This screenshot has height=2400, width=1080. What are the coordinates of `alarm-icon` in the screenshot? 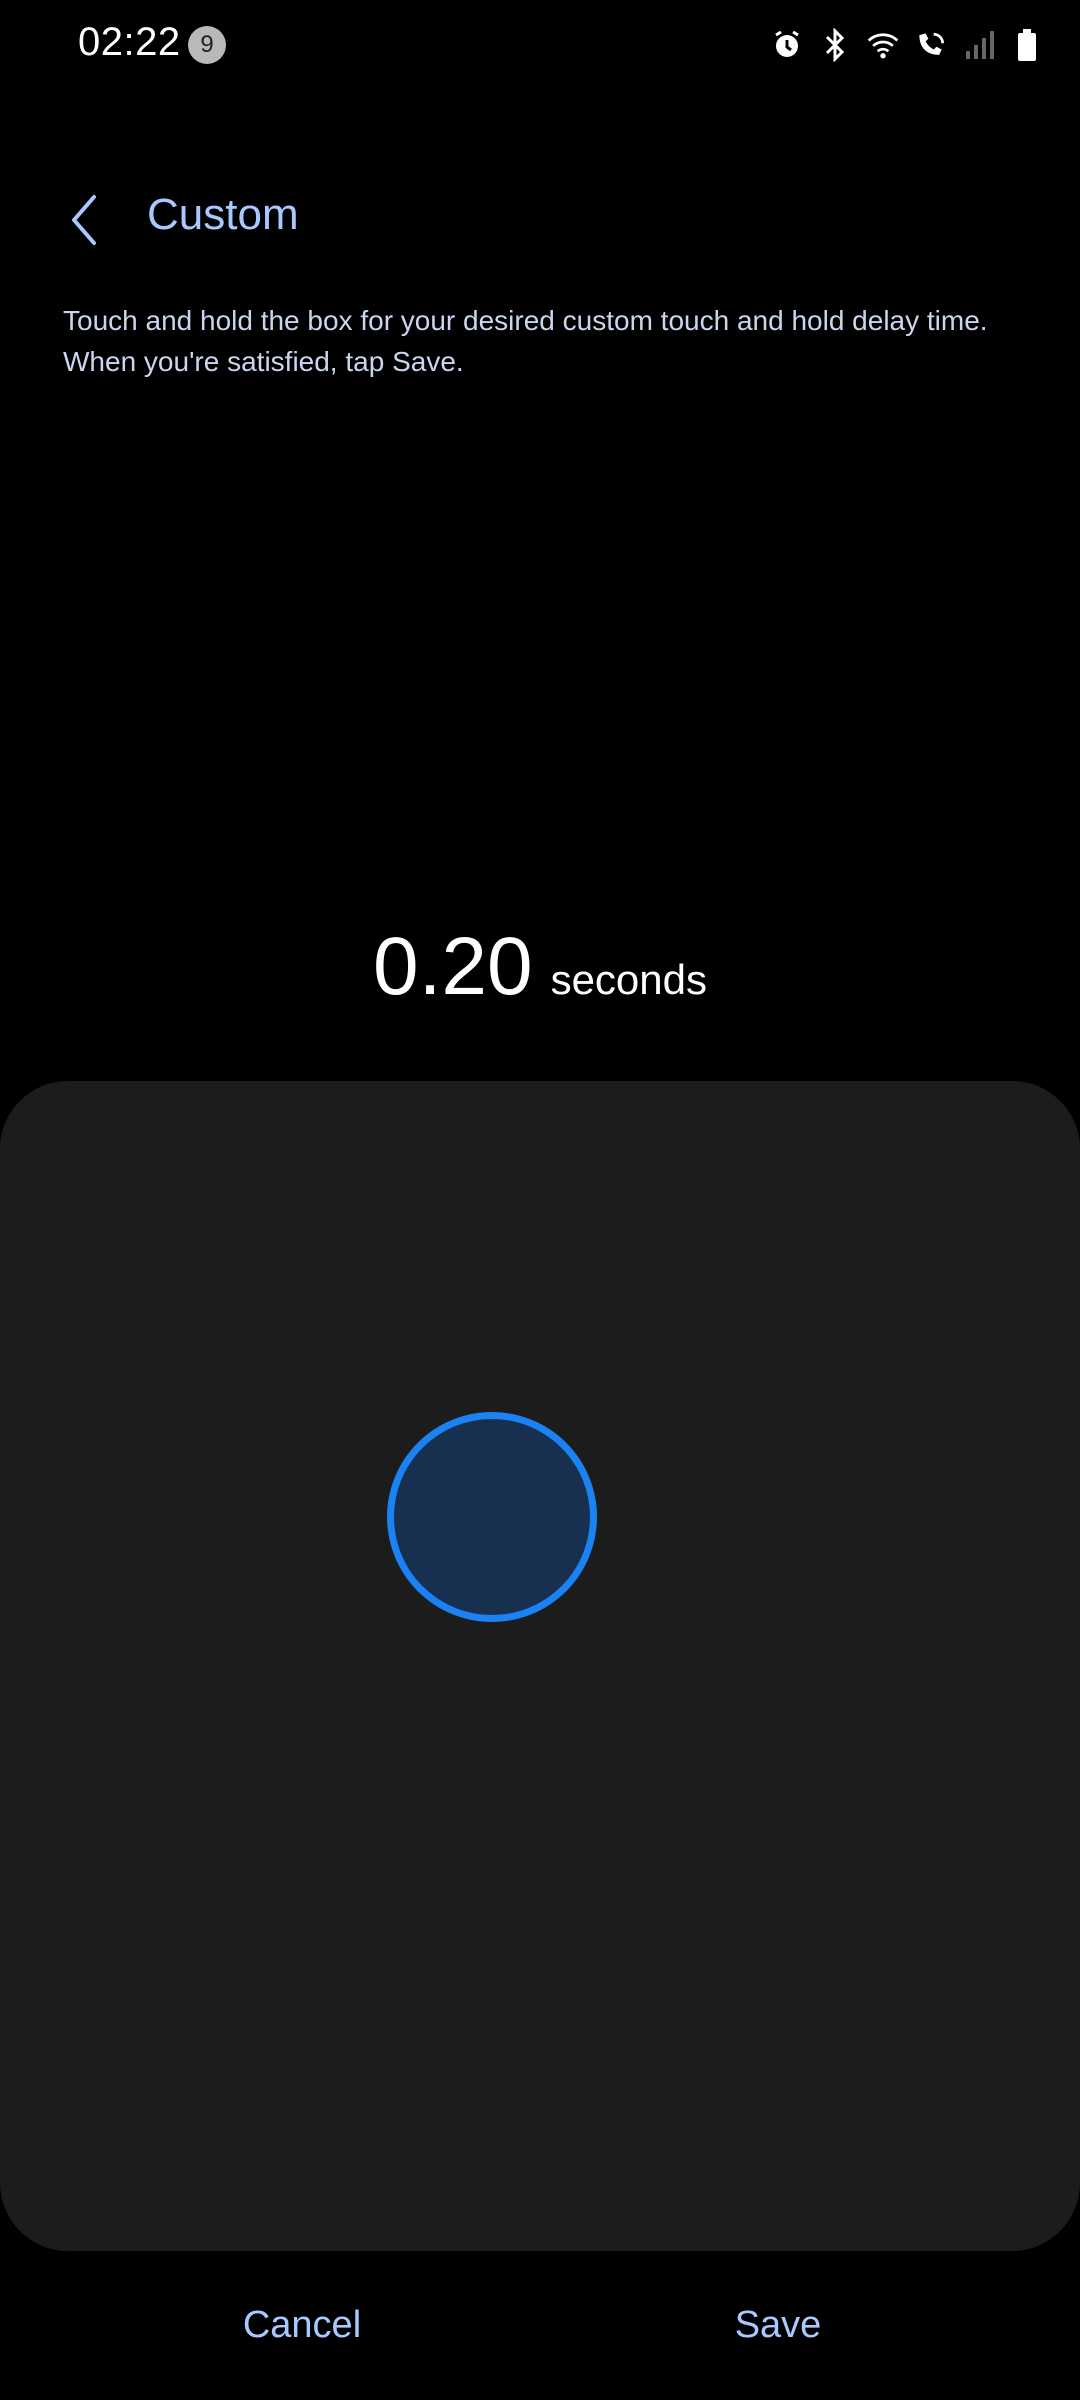 It's located at (787, 45).